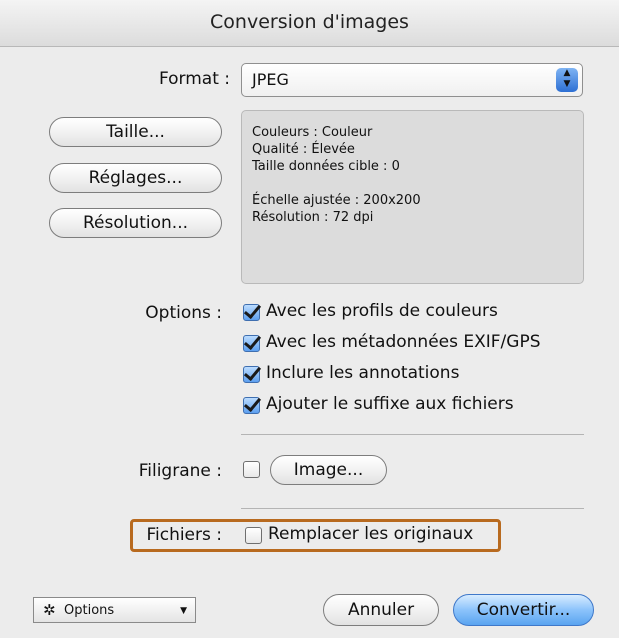 The width and height of the screenshot is (619, 638). I want to click on annotations-label: Inclure les annotations, so click(362, 373).